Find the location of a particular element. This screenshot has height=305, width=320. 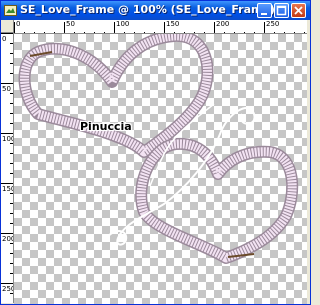

canvas-text-label: Pinuccia is located at coordinates (106, 126).